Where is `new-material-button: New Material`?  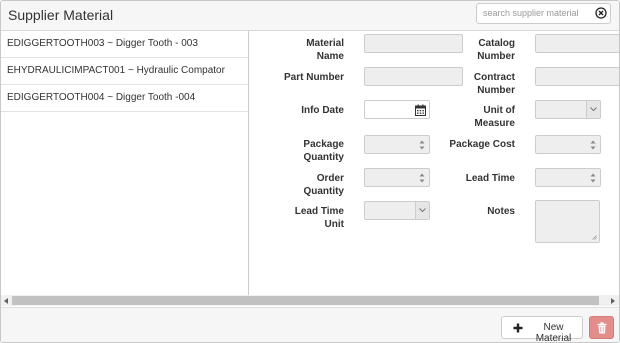 new-material-button: New Material is located at coordinates (542, 329).